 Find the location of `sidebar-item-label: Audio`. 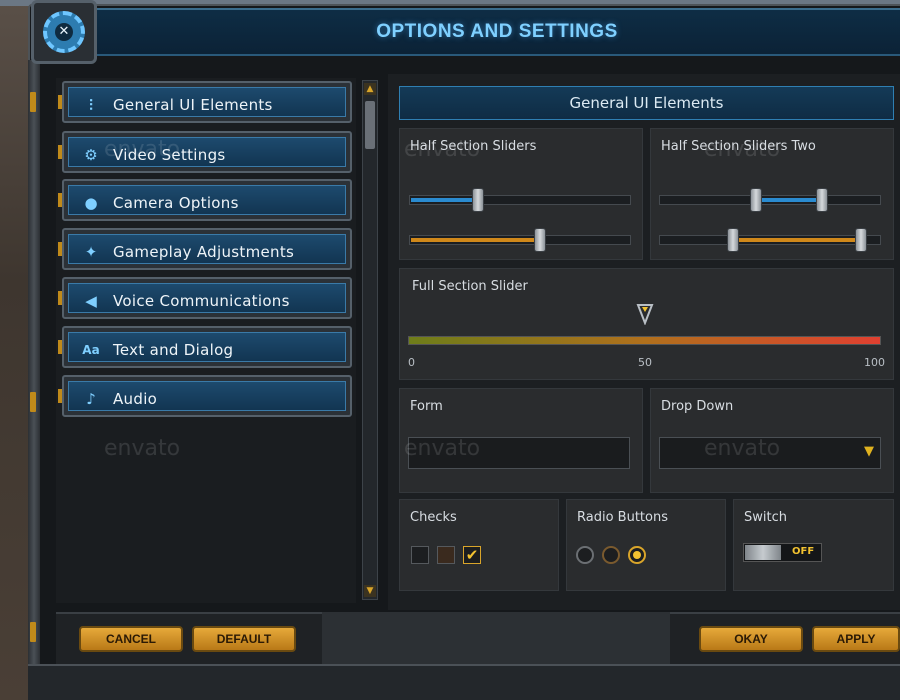

sidebar-item-label: Audio is located at coordinates (135, 399).